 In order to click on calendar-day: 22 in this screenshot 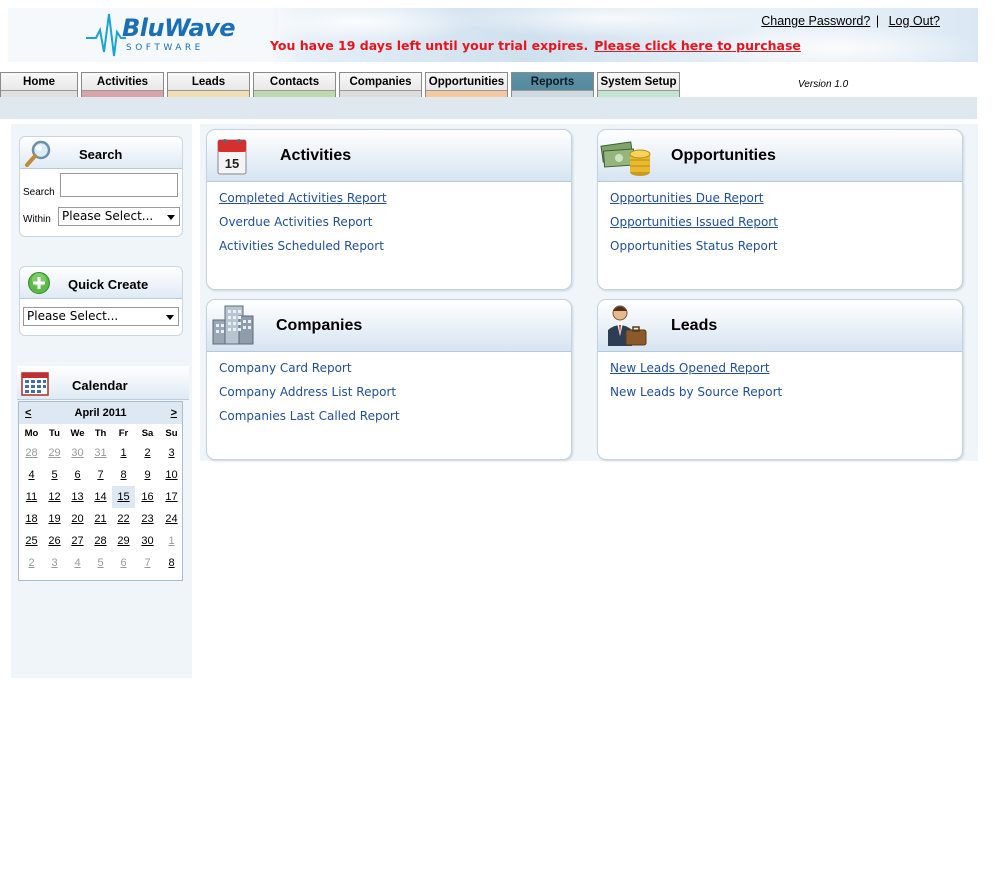, I will do `click(123, 519)`.